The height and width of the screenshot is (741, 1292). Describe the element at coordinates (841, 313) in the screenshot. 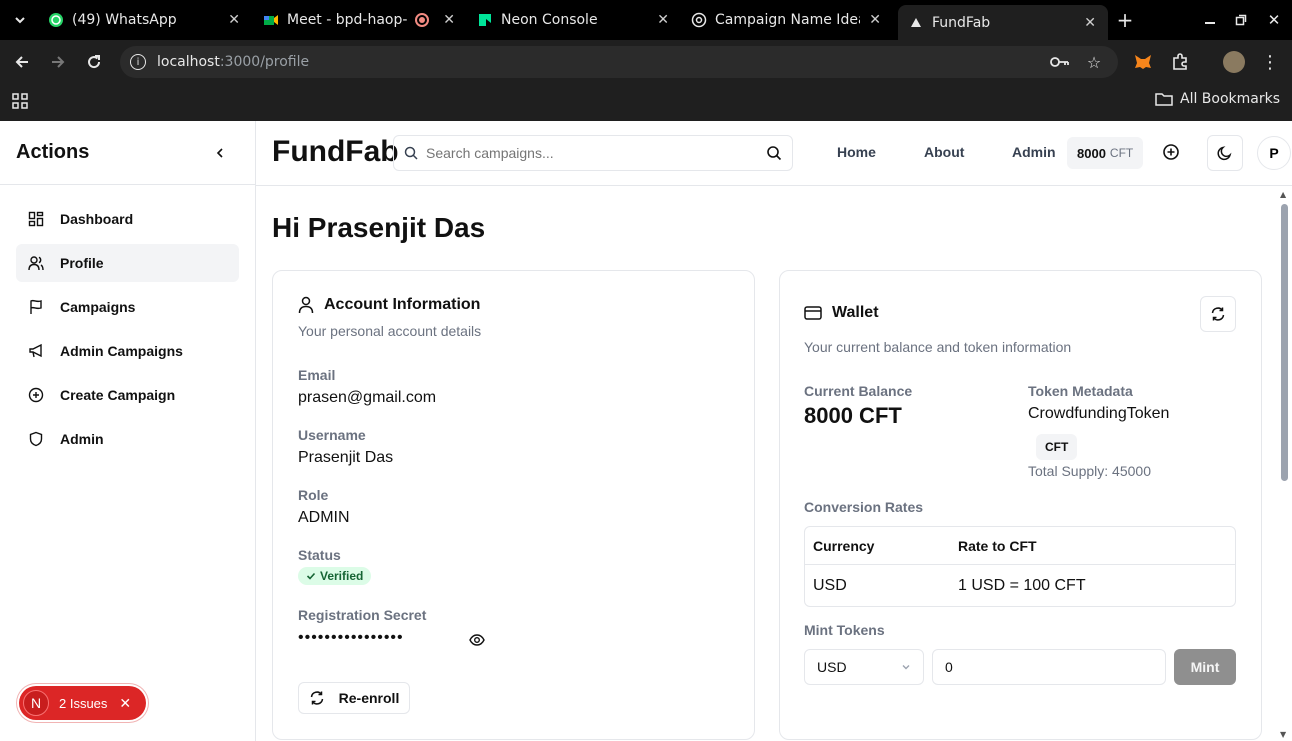

I see `wallet-card-title: Wallet` at that location.